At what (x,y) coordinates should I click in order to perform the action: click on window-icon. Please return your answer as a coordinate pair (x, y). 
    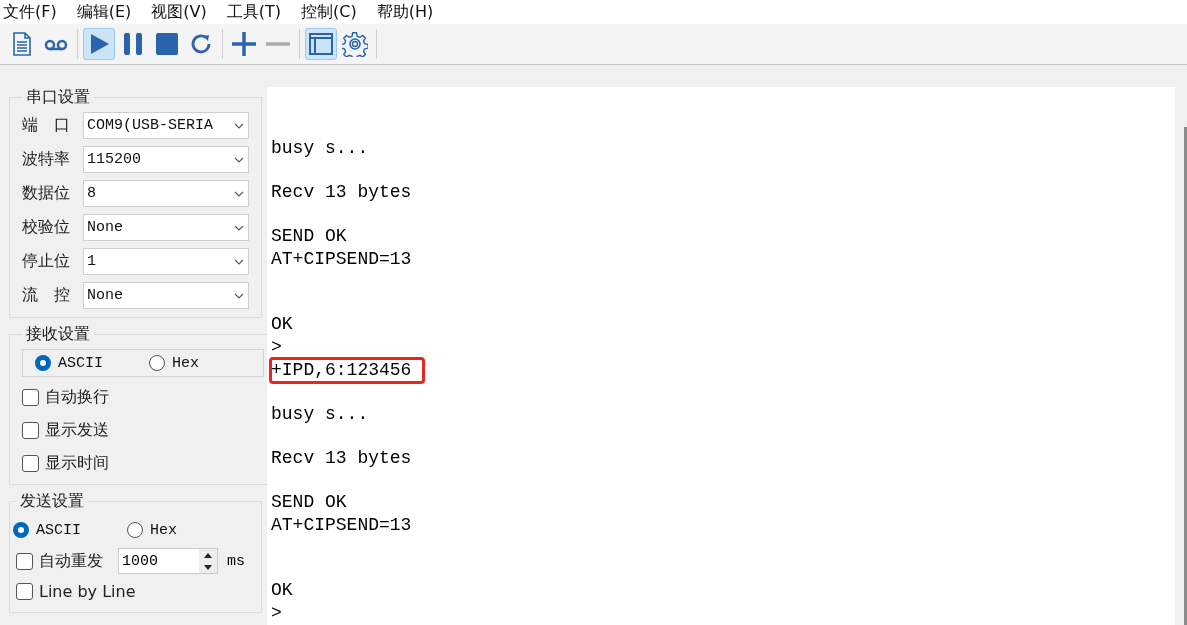
    Looking at the image, I should click on (321, 44).